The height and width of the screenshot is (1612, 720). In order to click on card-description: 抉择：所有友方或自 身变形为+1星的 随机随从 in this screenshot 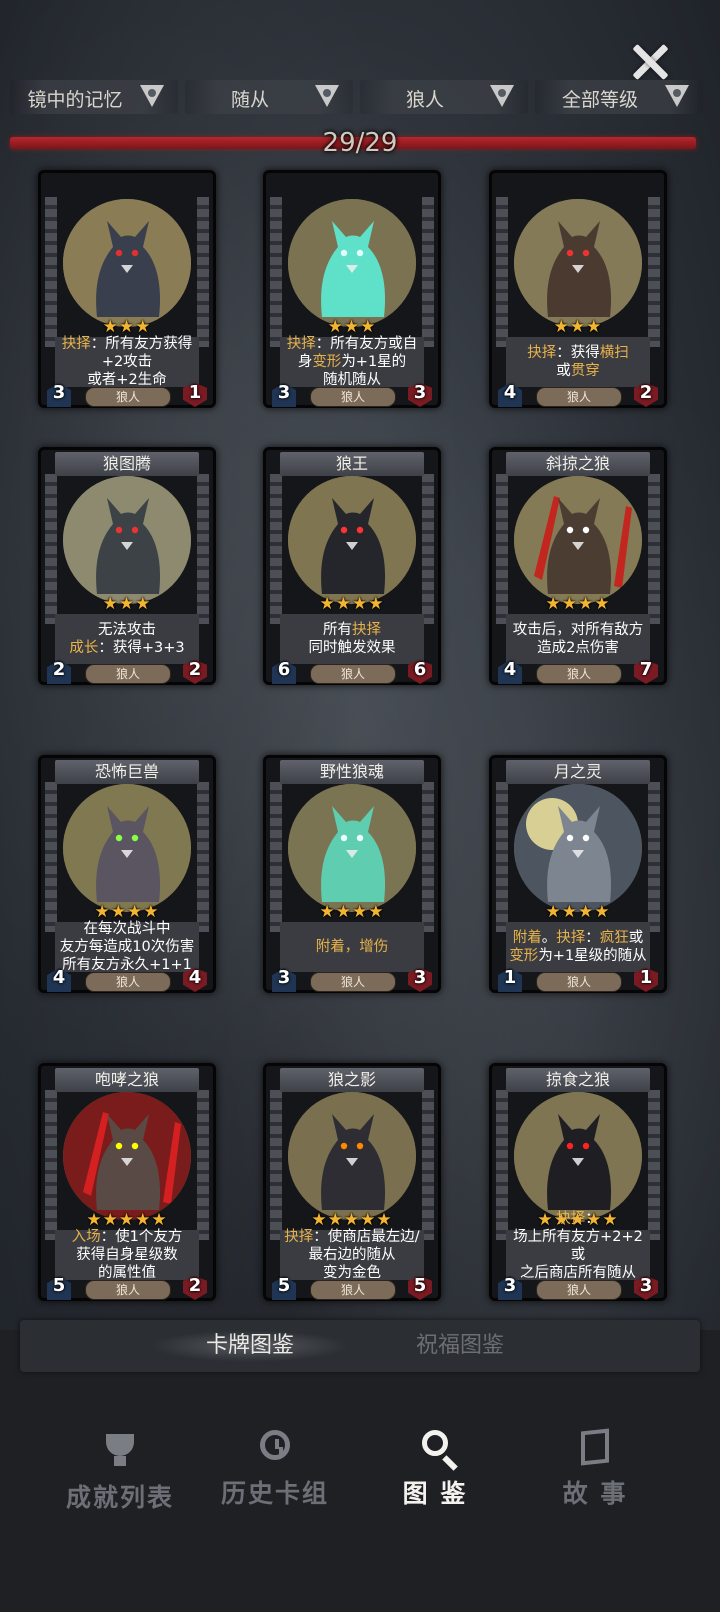, I will do `click(352, 362)`.